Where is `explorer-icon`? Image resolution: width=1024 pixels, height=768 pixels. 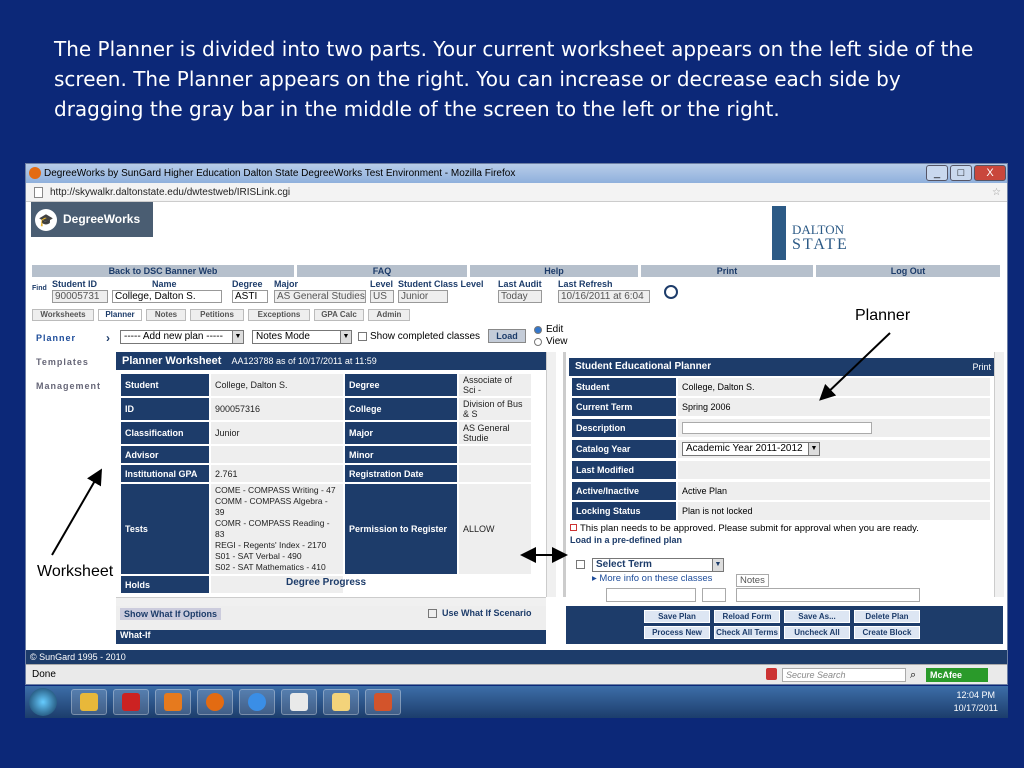 explorer-icon is located at coordinates (89, 702).